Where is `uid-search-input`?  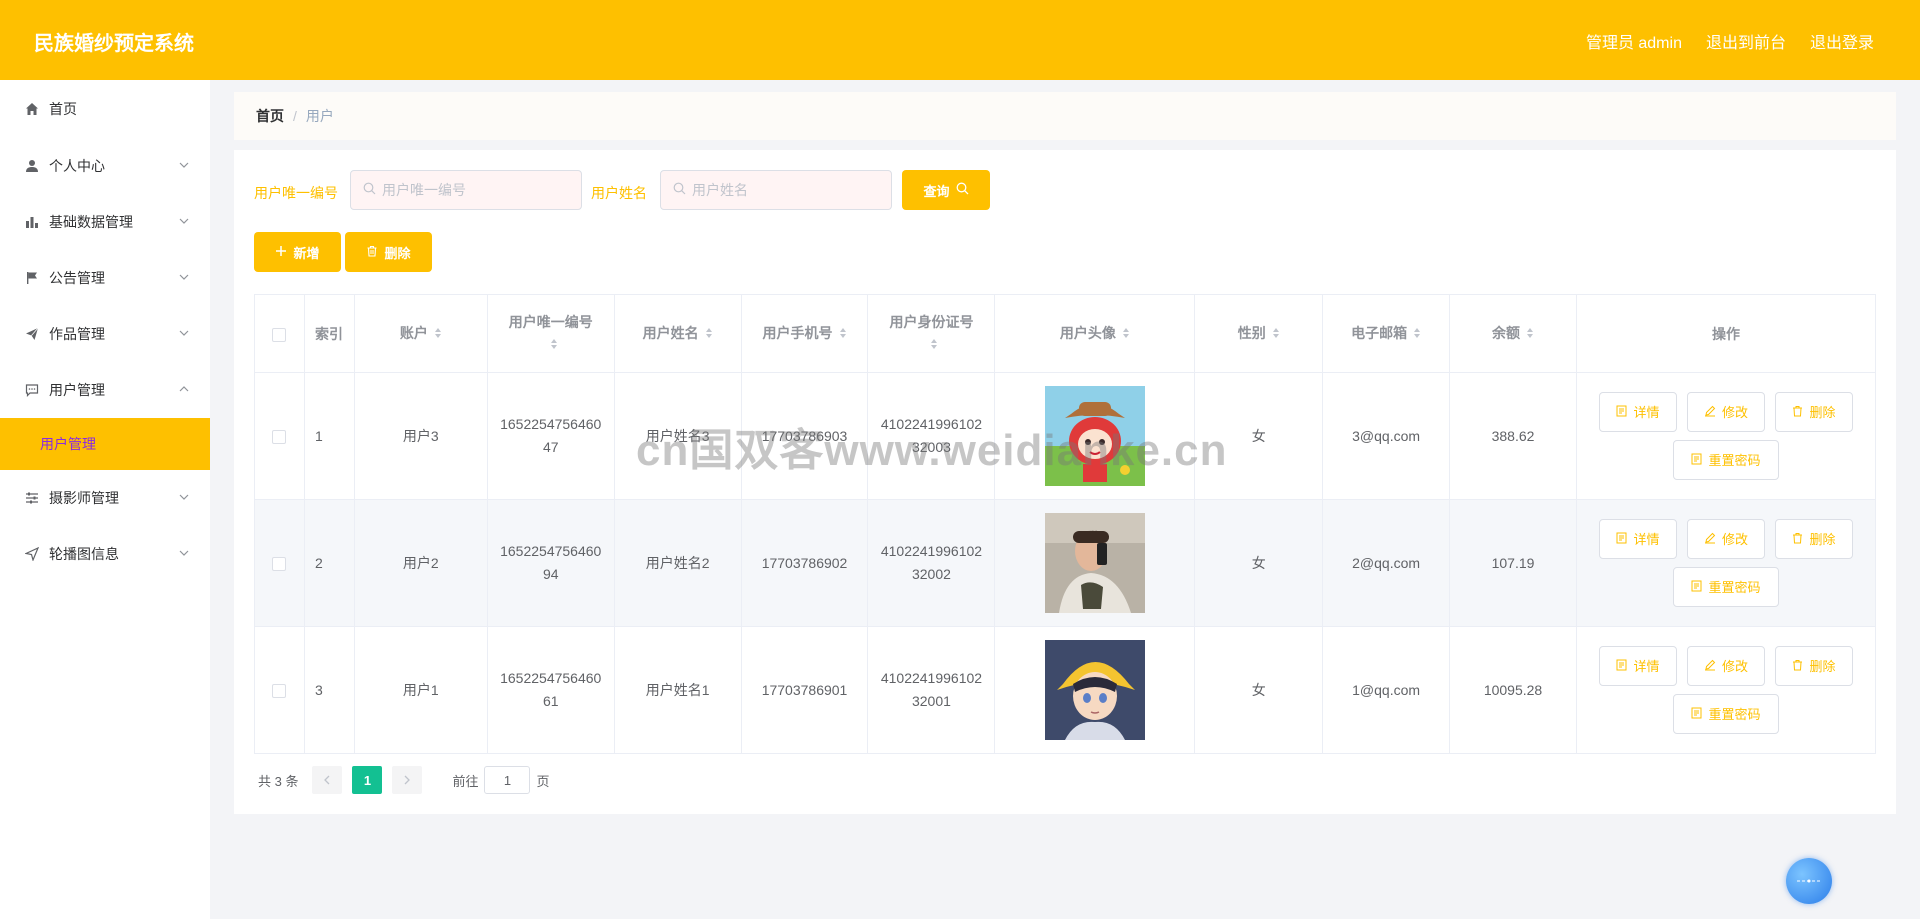
uid-search-input is located at coordinates (477, 190).